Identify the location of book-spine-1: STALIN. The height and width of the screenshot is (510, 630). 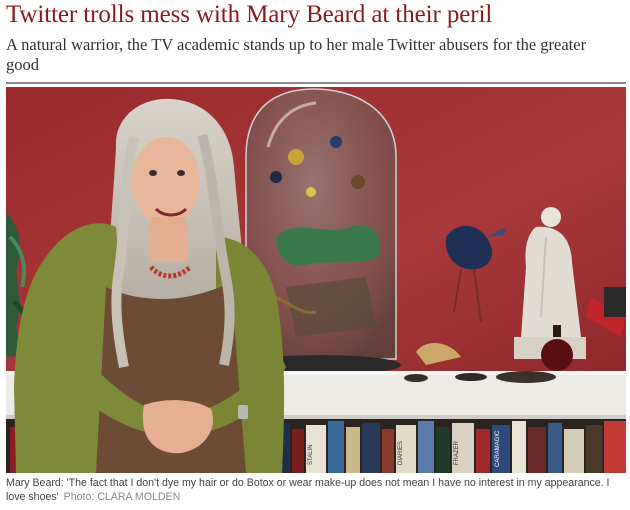
(311, 454).